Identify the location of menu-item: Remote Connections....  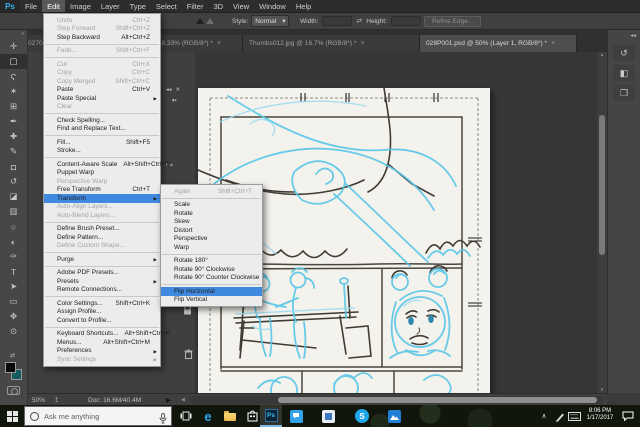
(102, 290).